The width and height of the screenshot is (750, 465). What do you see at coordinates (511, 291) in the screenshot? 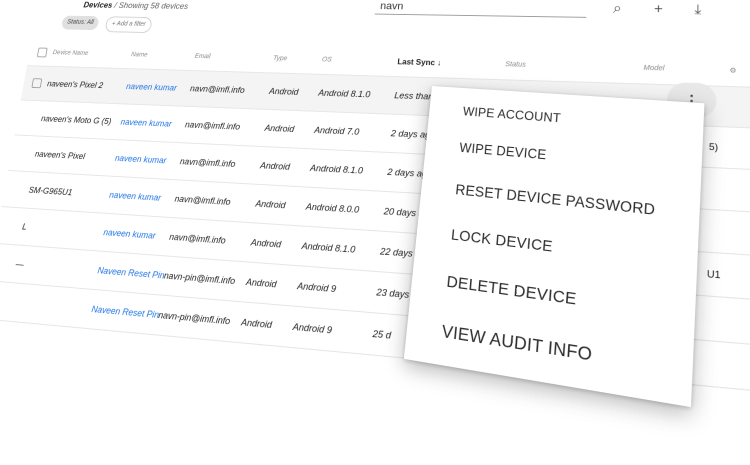
I see `menu-item-delete-device: DELETE DEVICE` at bounding box center [511, 291].